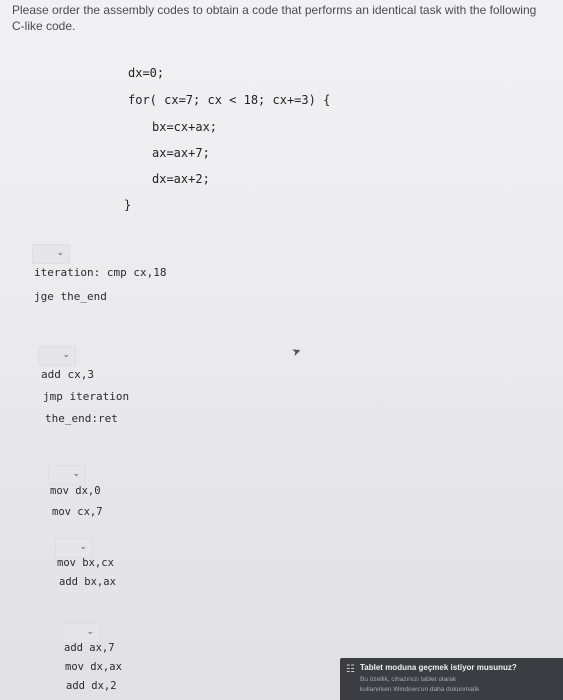  I want to click on c-code-line: ax=ax+7;, so click(181, 153).